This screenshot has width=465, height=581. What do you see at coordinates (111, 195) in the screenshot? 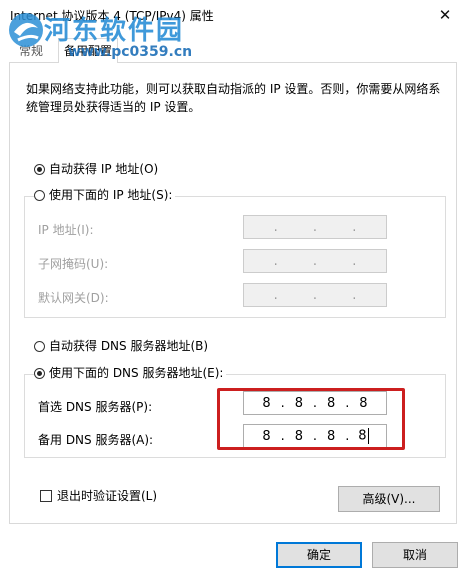
I see `manual-ip-label: 使用下面的 IP 地址(S):` at bounding box center [111, 195].